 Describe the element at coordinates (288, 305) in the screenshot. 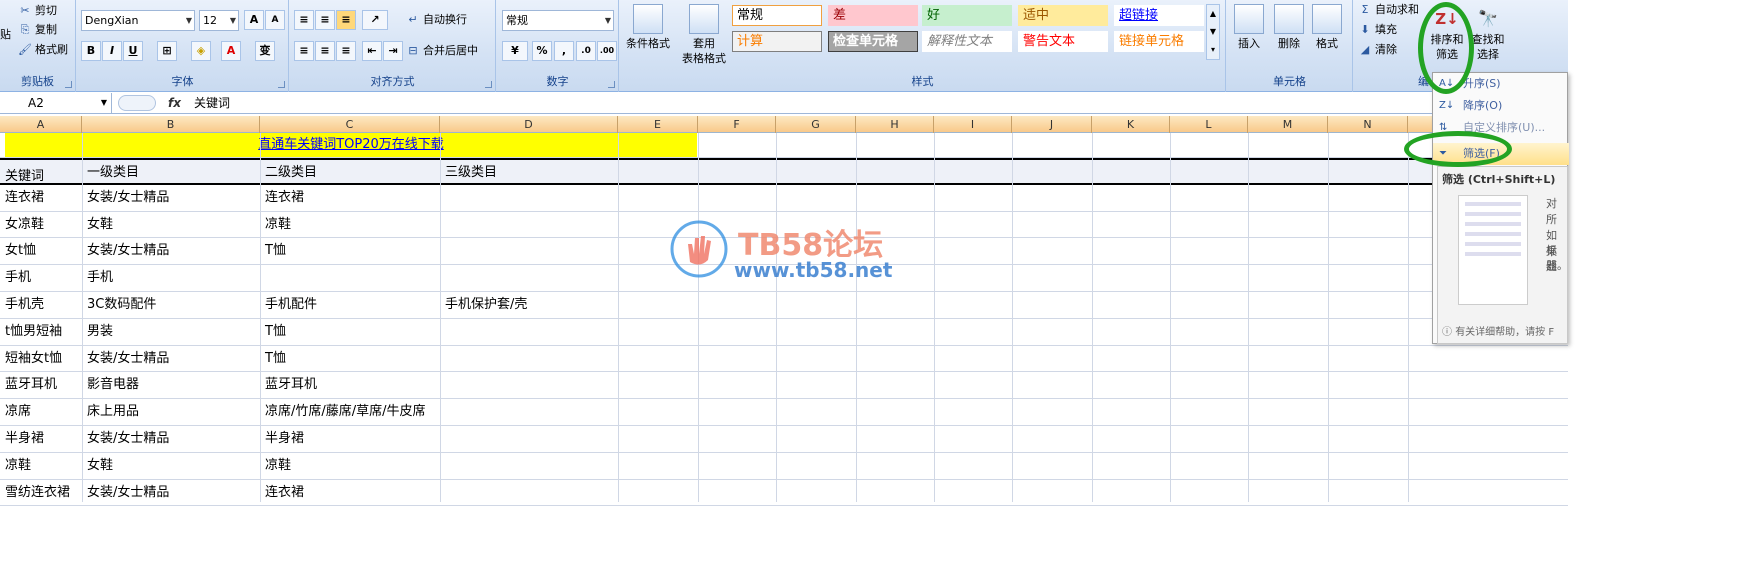

I see `table-cell: 手机配件` at that location.